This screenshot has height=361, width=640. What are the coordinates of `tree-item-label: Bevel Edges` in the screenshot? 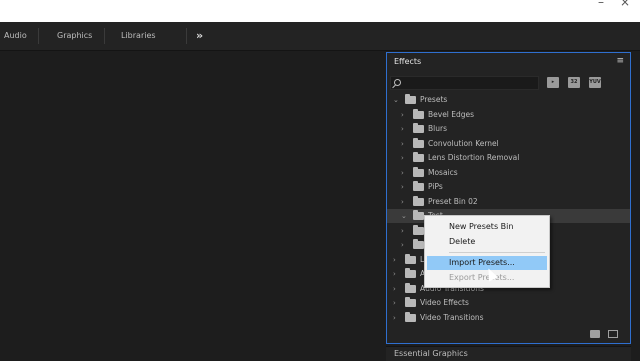 It's located at (451, 114).